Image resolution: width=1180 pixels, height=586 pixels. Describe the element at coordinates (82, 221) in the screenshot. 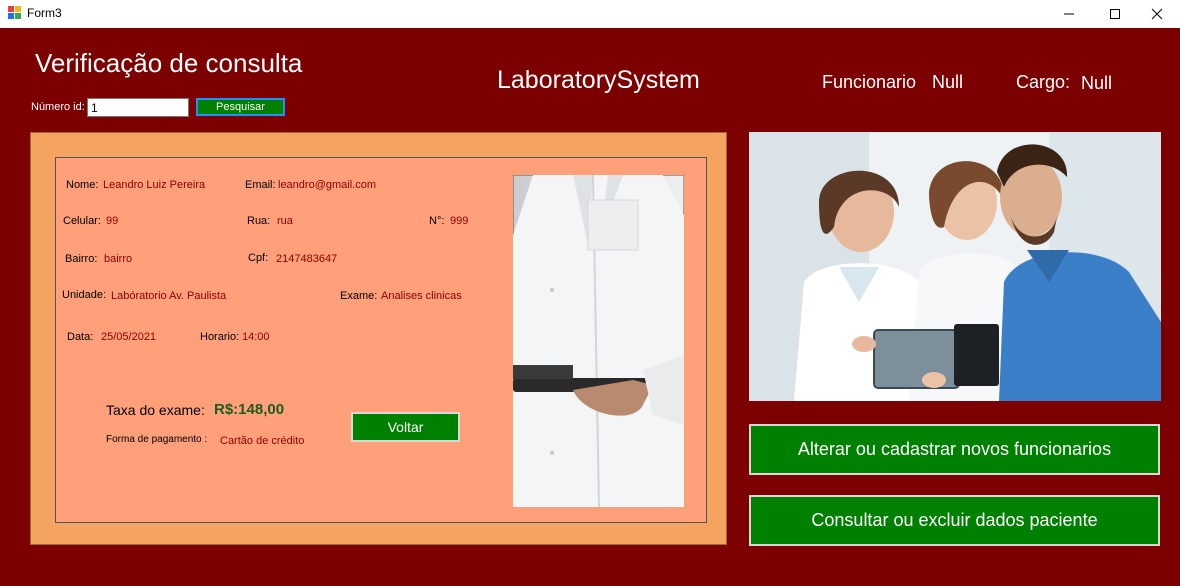

I see `celular-label: Celular:` at that location.